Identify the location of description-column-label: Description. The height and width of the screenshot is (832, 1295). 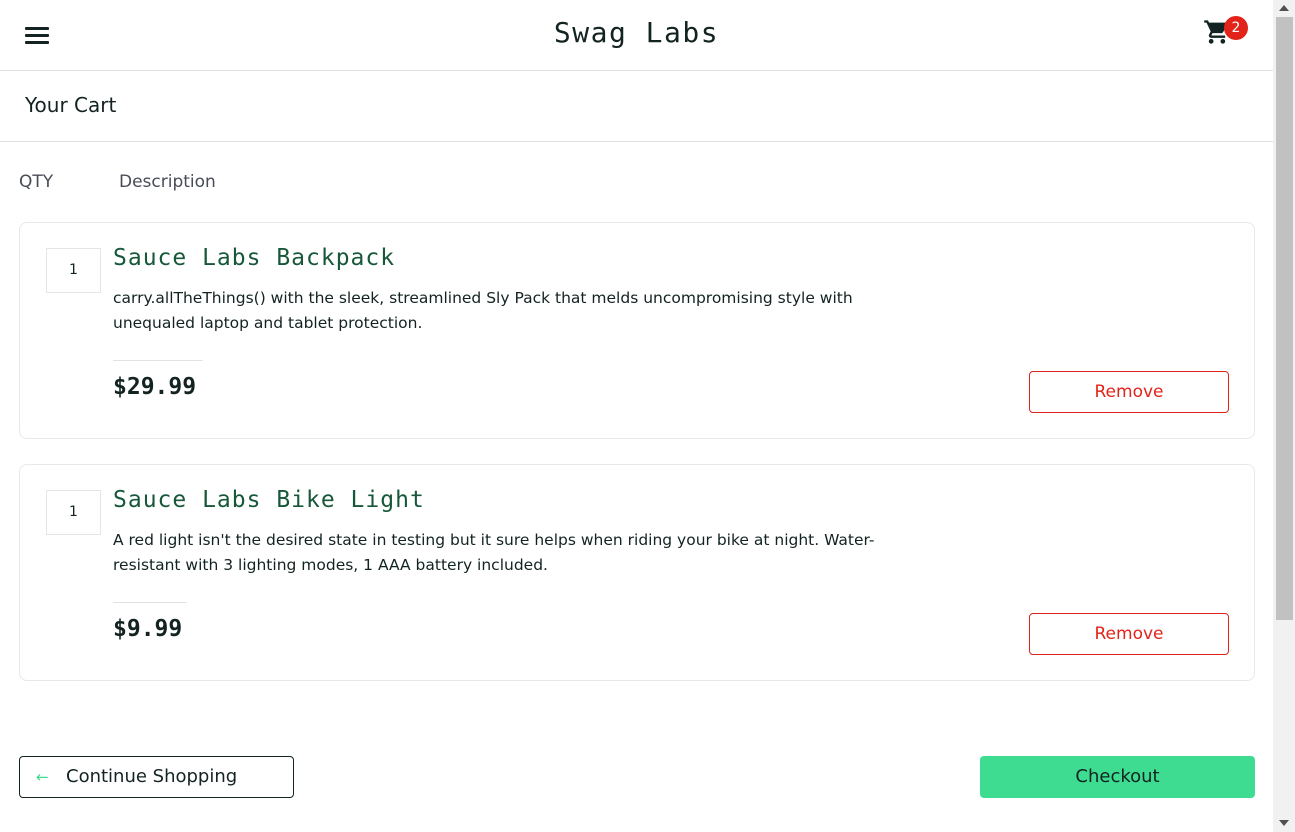
(167, 182).